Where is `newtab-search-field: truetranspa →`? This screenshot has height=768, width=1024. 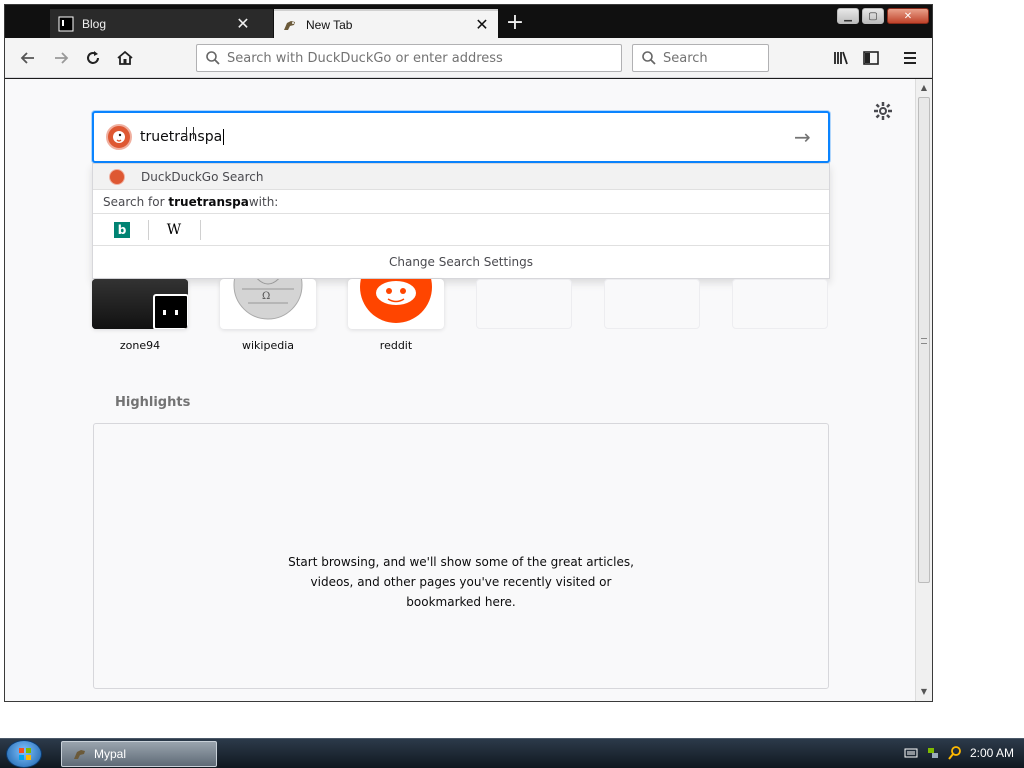
newtab-search-field: truetranspa → is located at coordinates (461, 137).